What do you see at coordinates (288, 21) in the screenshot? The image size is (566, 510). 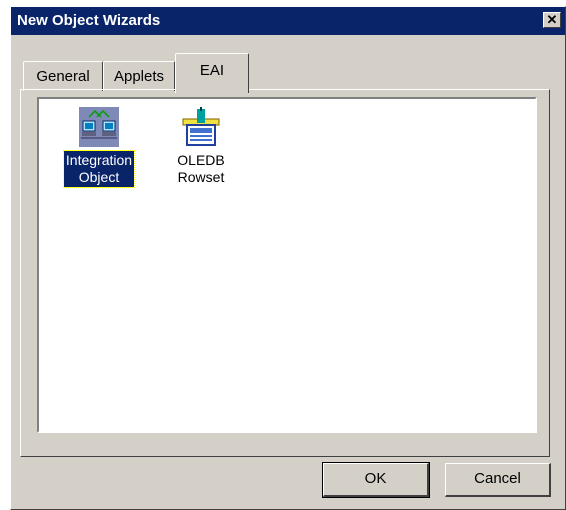 I see `title-bar: New Object Wizards ✕` at bounding box center [288, 21].